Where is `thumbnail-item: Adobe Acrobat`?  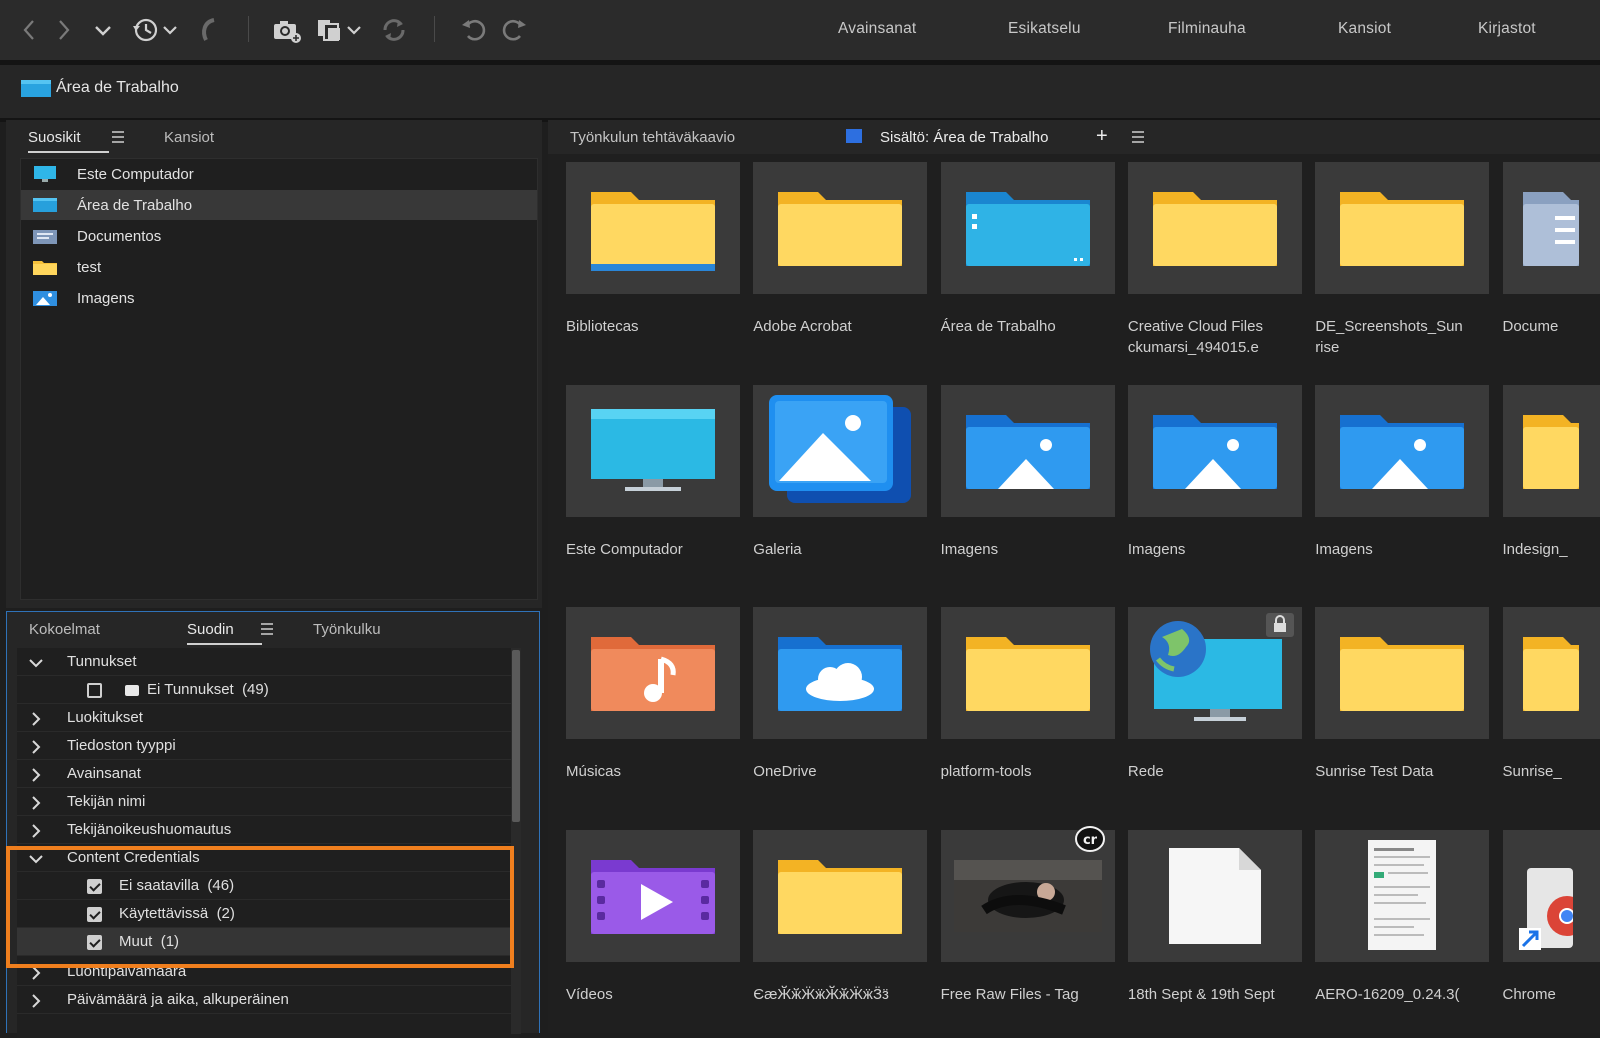 thumbnail-item: Adobe Acrobat is located at coordinates (843, 267).